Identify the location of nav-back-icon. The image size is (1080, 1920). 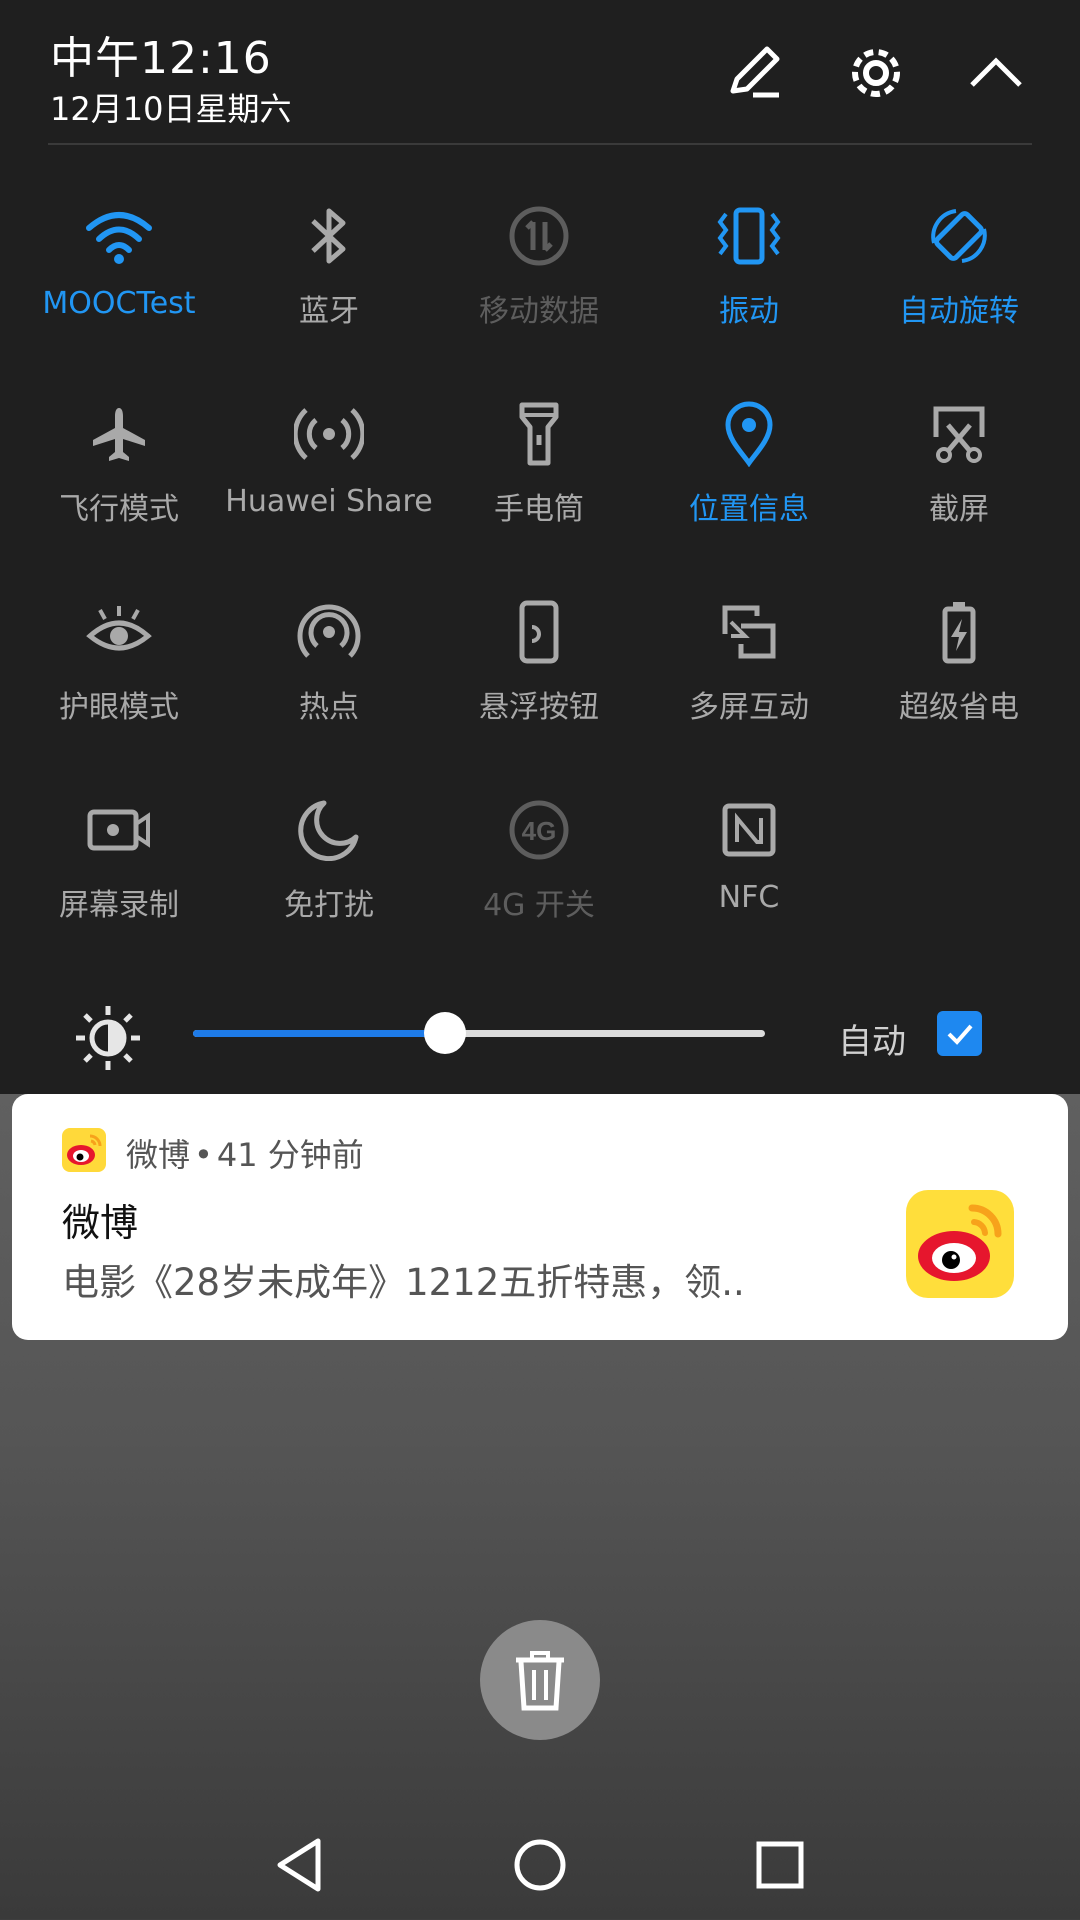
(300, 1865).